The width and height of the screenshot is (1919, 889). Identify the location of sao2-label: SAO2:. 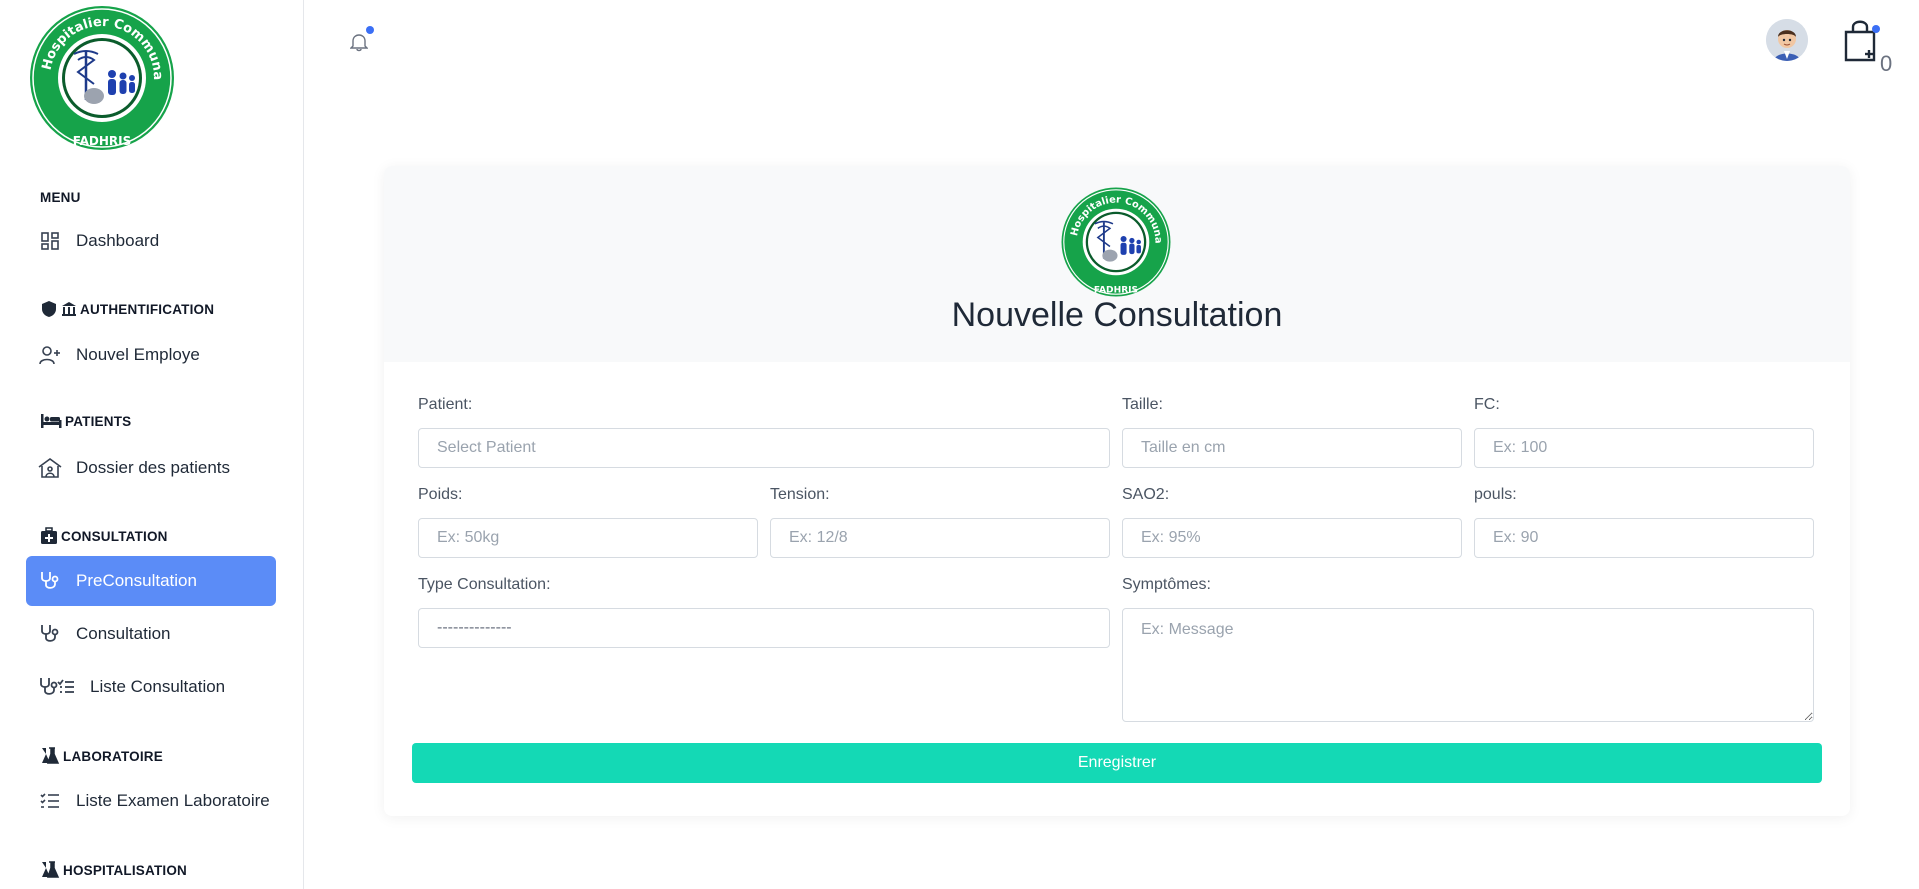
(1146, 494).